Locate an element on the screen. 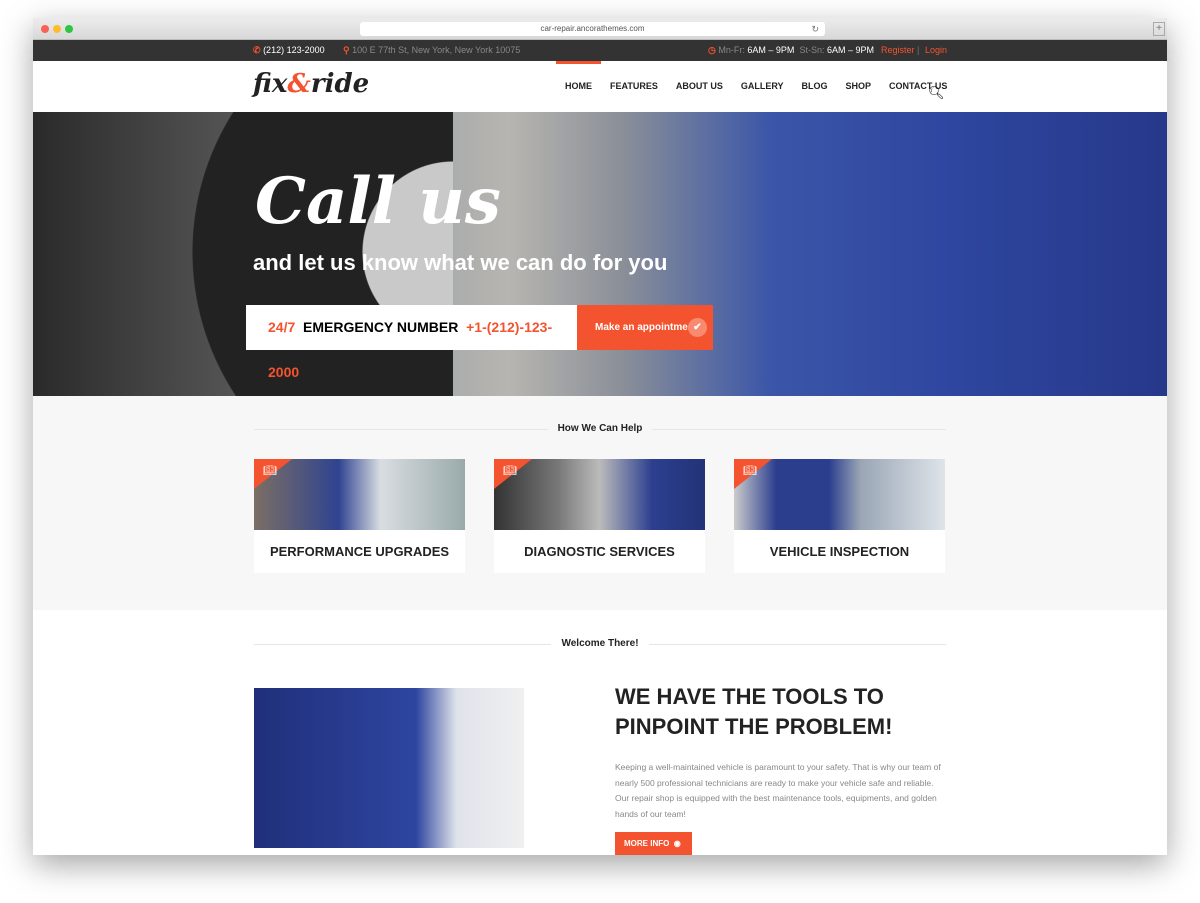  appointment-button: Make an appointment ✔ is located at coordinates (645, 327).